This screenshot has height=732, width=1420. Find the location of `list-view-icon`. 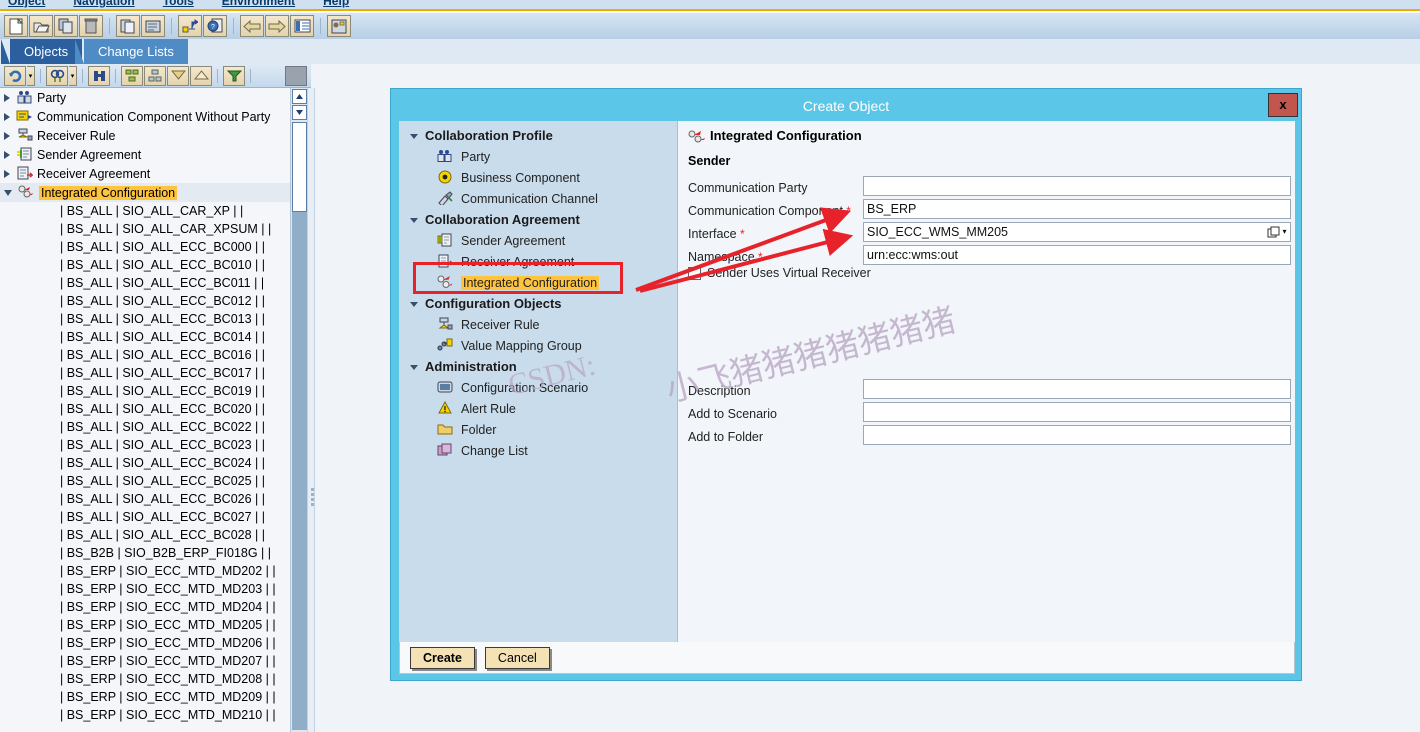

list-view-icon is located at coordinates (302, 26).